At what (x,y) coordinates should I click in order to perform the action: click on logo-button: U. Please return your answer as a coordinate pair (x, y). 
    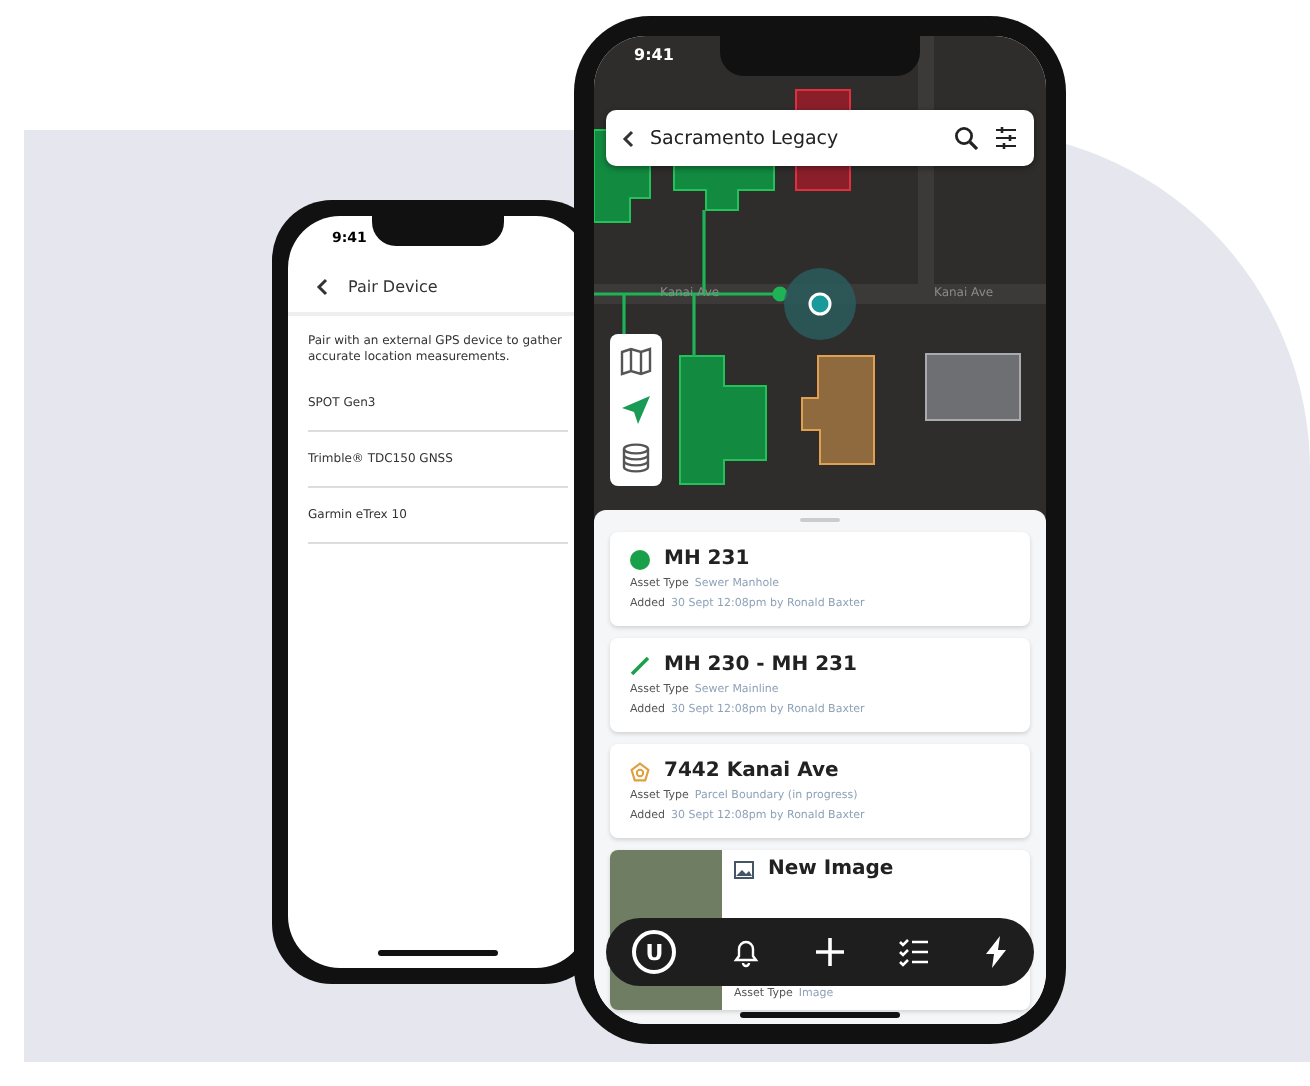
    Looking at the image, I should click on (654, 952).